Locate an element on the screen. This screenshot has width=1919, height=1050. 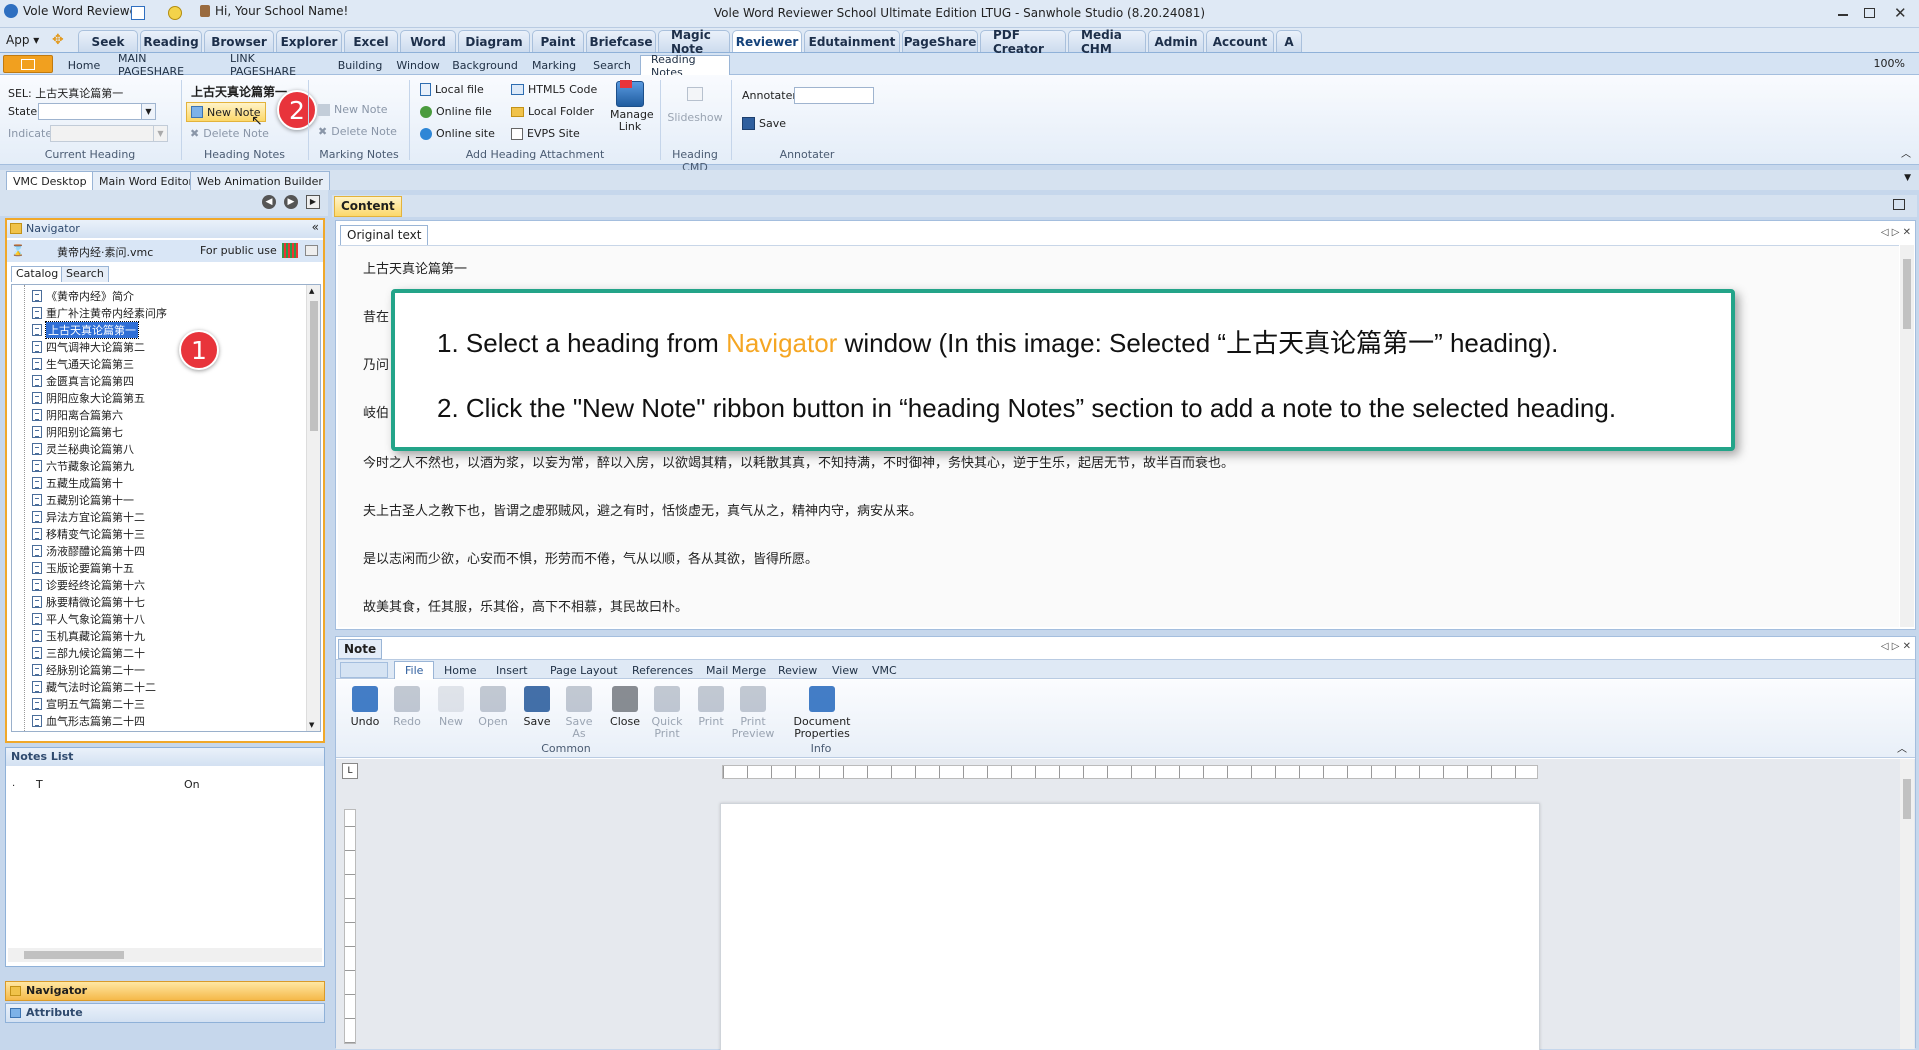
main-tab-pdf-creator: PDF Creator is located at coordinates (1023, 42).